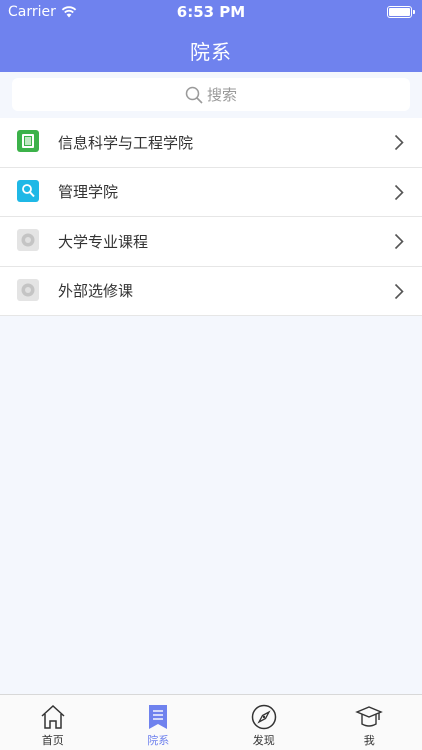  What do you see at coordinates (211, 143) in the screenshot?
I see `department-item: 信息科学与工程学院` at bounding box center [211, 143].